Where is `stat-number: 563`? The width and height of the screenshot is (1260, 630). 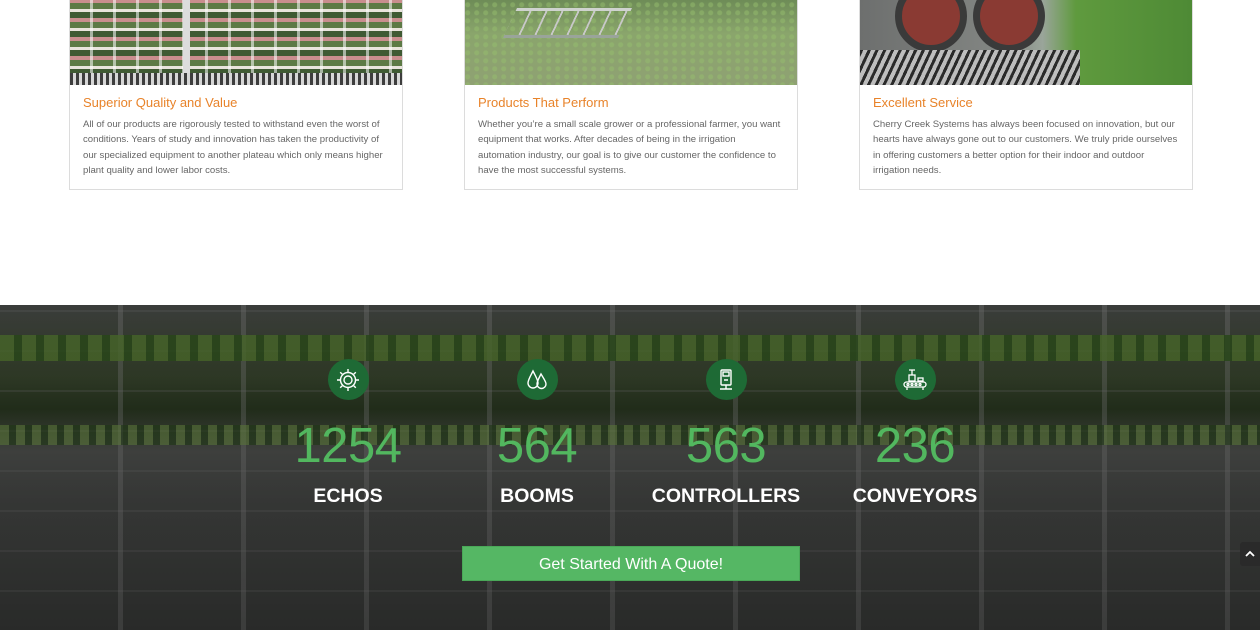 stat-number: 563 is located at coordinates (726, 446).